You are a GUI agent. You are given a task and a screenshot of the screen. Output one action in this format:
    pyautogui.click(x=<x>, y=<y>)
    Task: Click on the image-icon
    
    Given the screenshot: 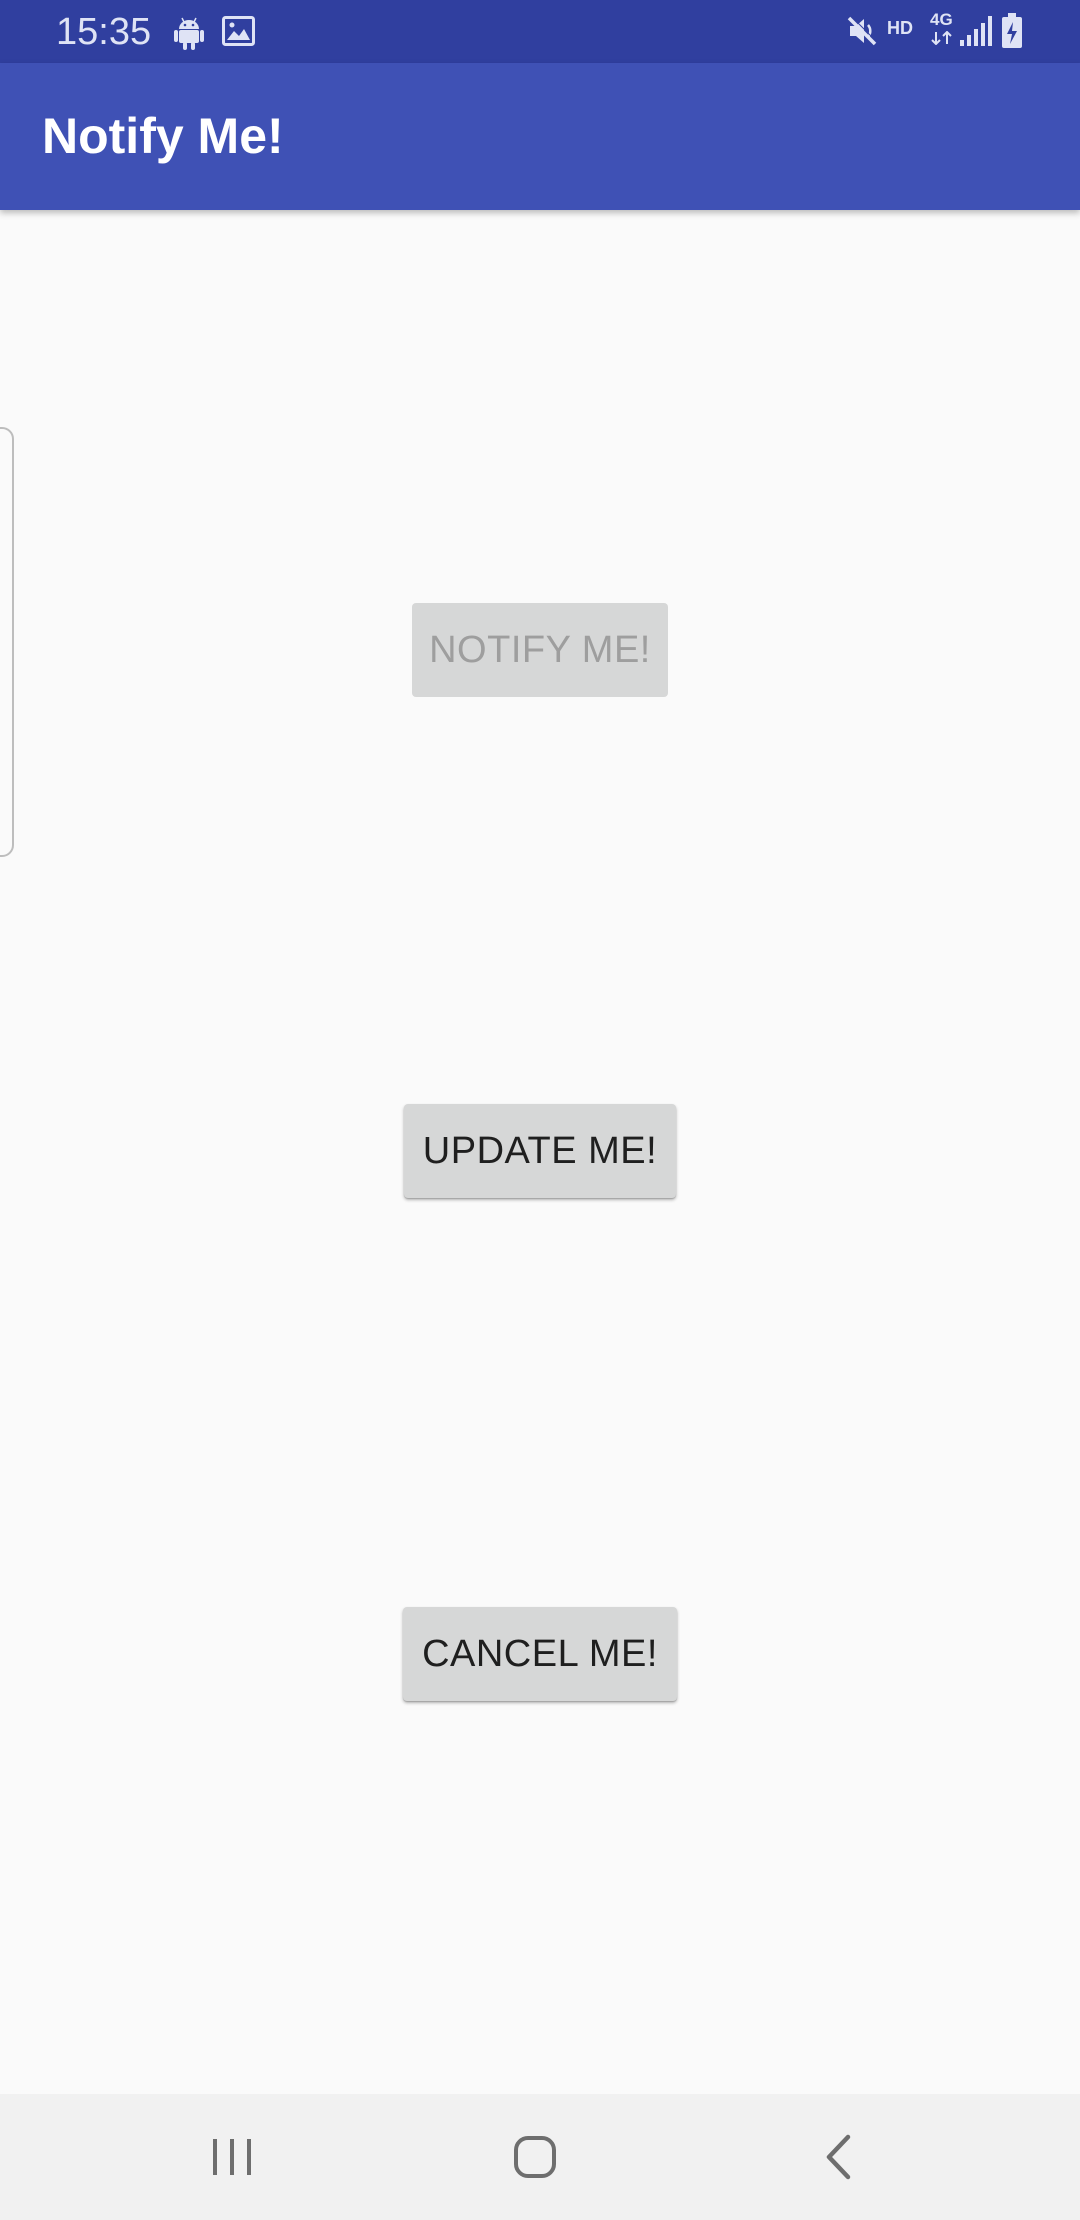 What is the action you would take?
    pyautogui.click(x=238, y=31)
    